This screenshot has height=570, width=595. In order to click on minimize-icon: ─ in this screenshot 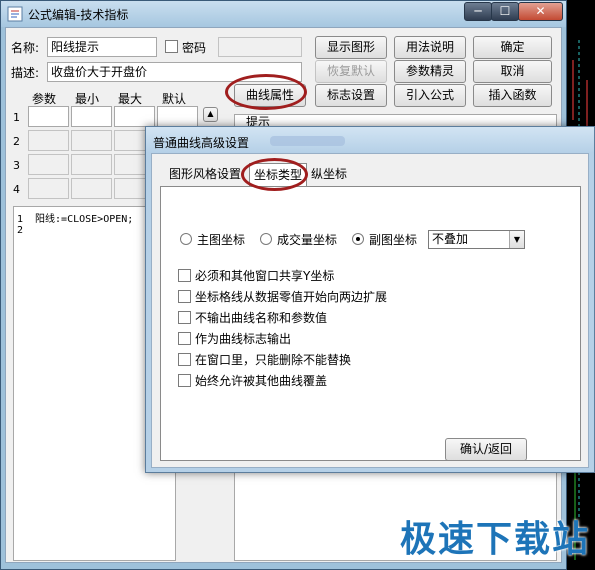, I will do `click(478, 11)`.